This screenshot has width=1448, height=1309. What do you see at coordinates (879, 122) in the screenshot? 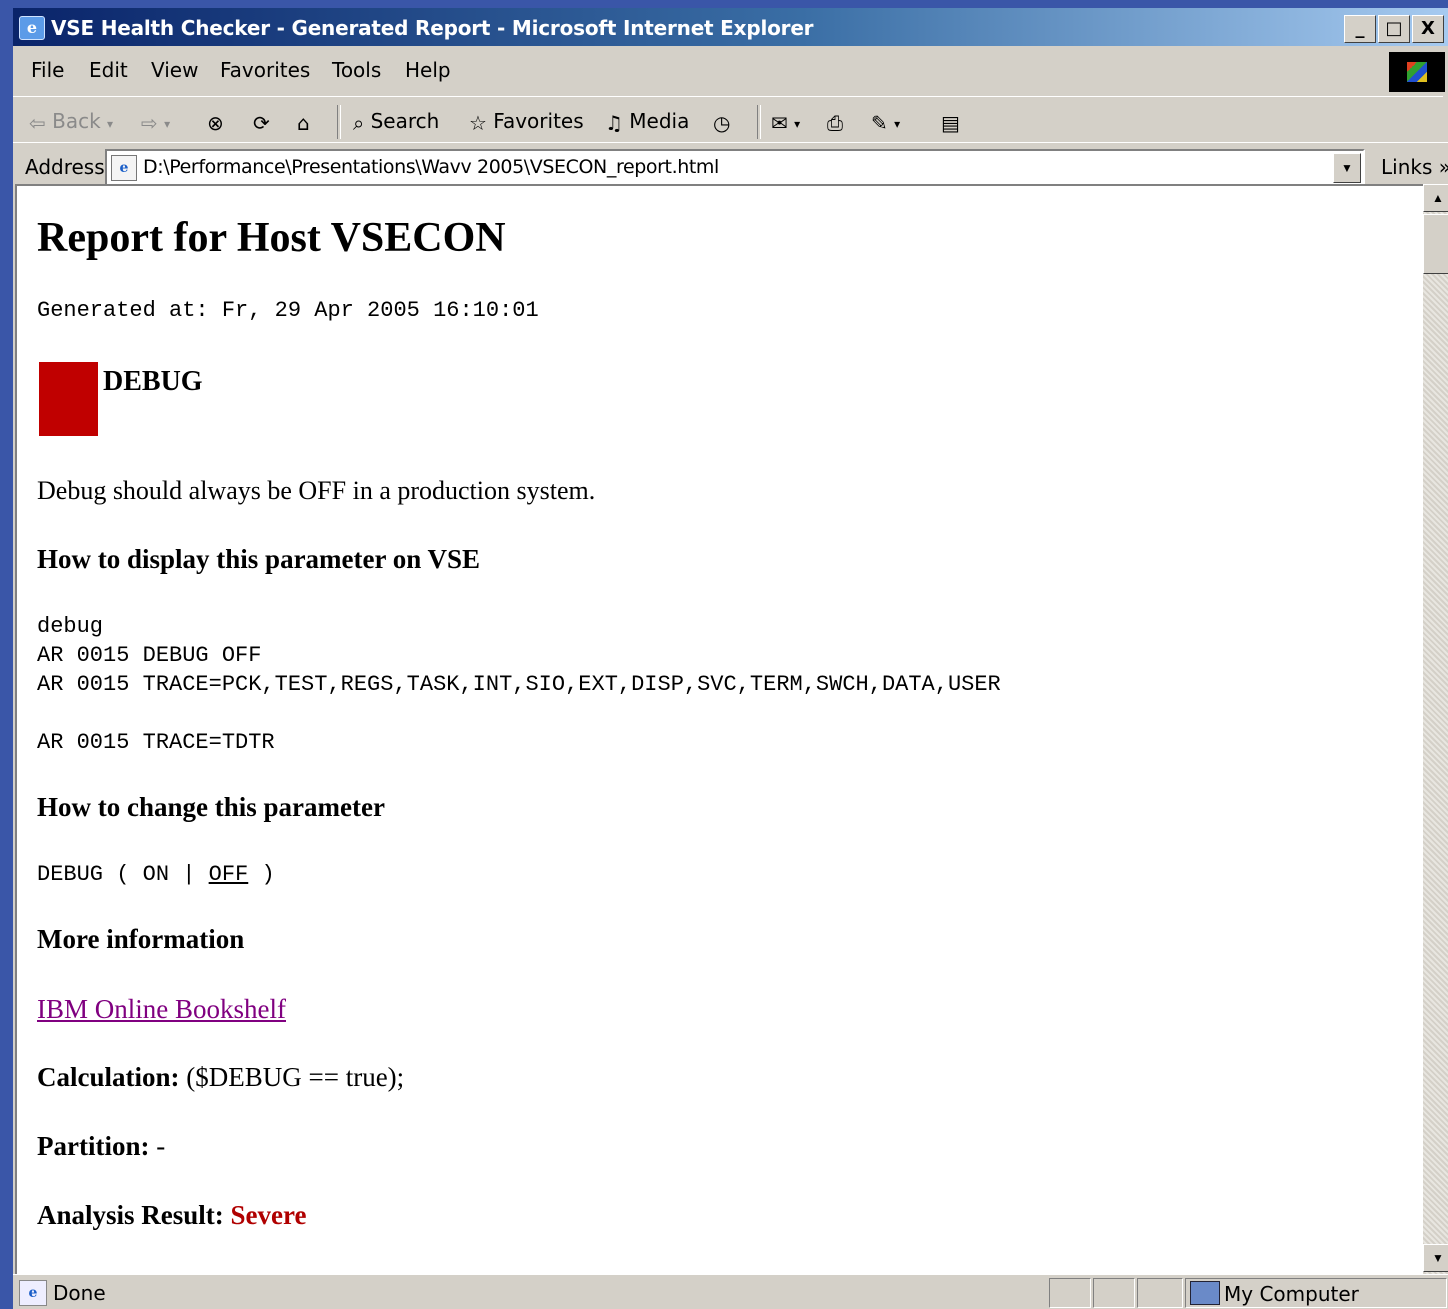
I see `edit-page-icon: ✎` at bounding box center [879, 122].